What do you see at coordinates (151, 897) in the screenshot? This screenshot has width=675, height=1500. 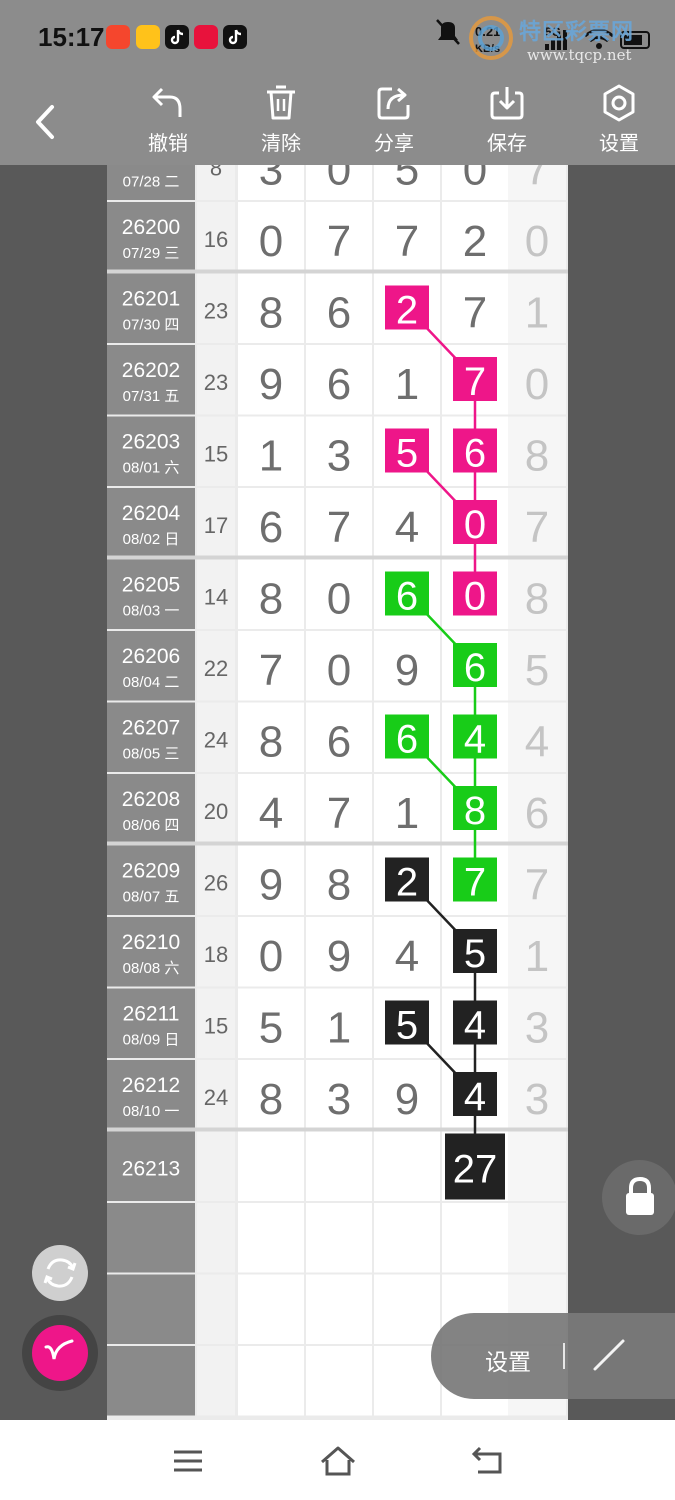 I see `issue-date: 08/07 五` at bounding box center [151, 897].